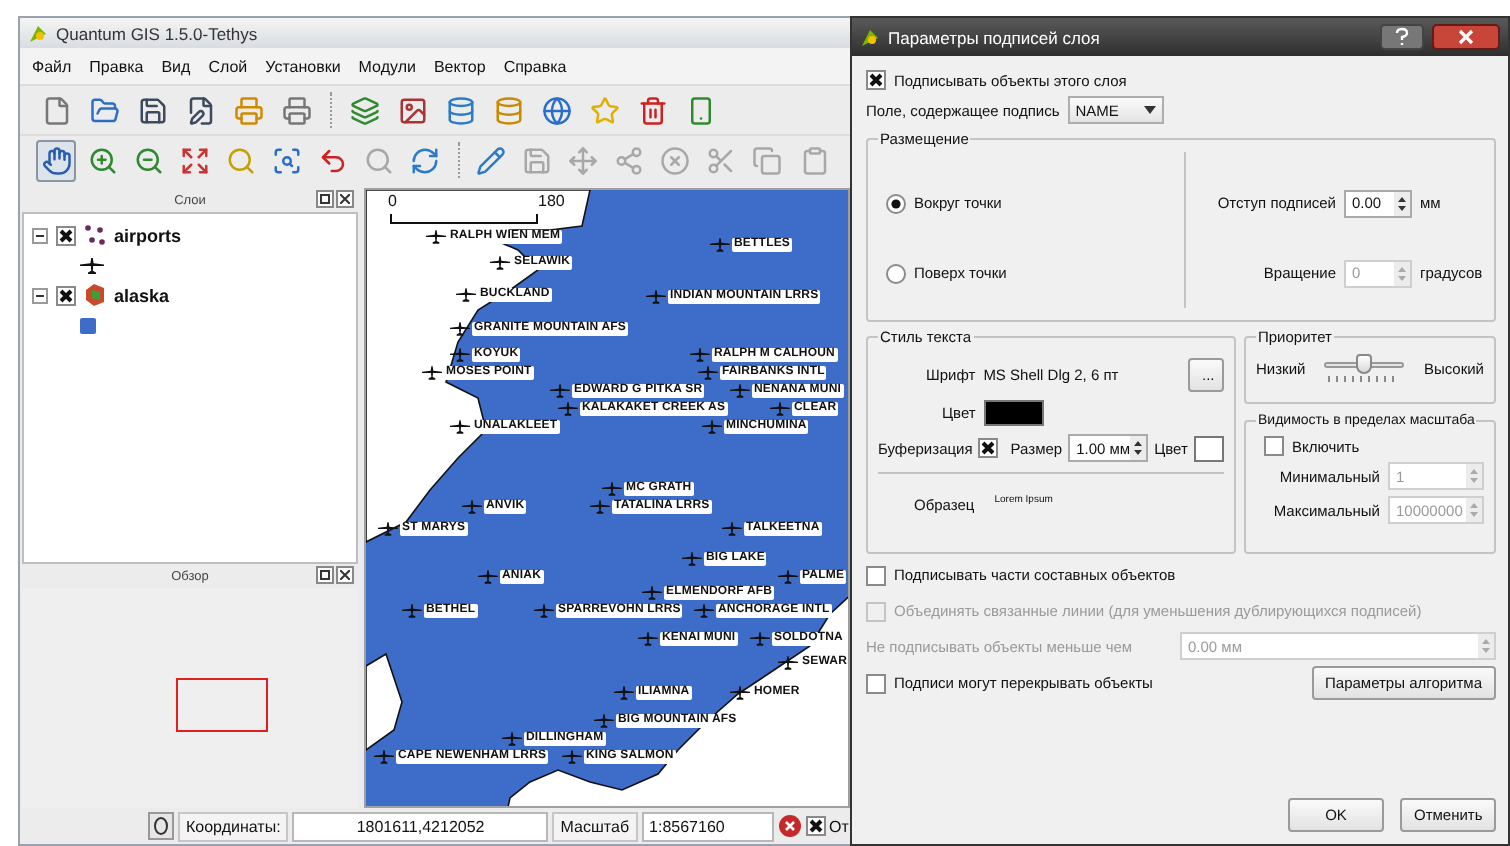 This screenshot has width=1510, height=846. I want to click on menu-item: Слой, so click(228, 66).